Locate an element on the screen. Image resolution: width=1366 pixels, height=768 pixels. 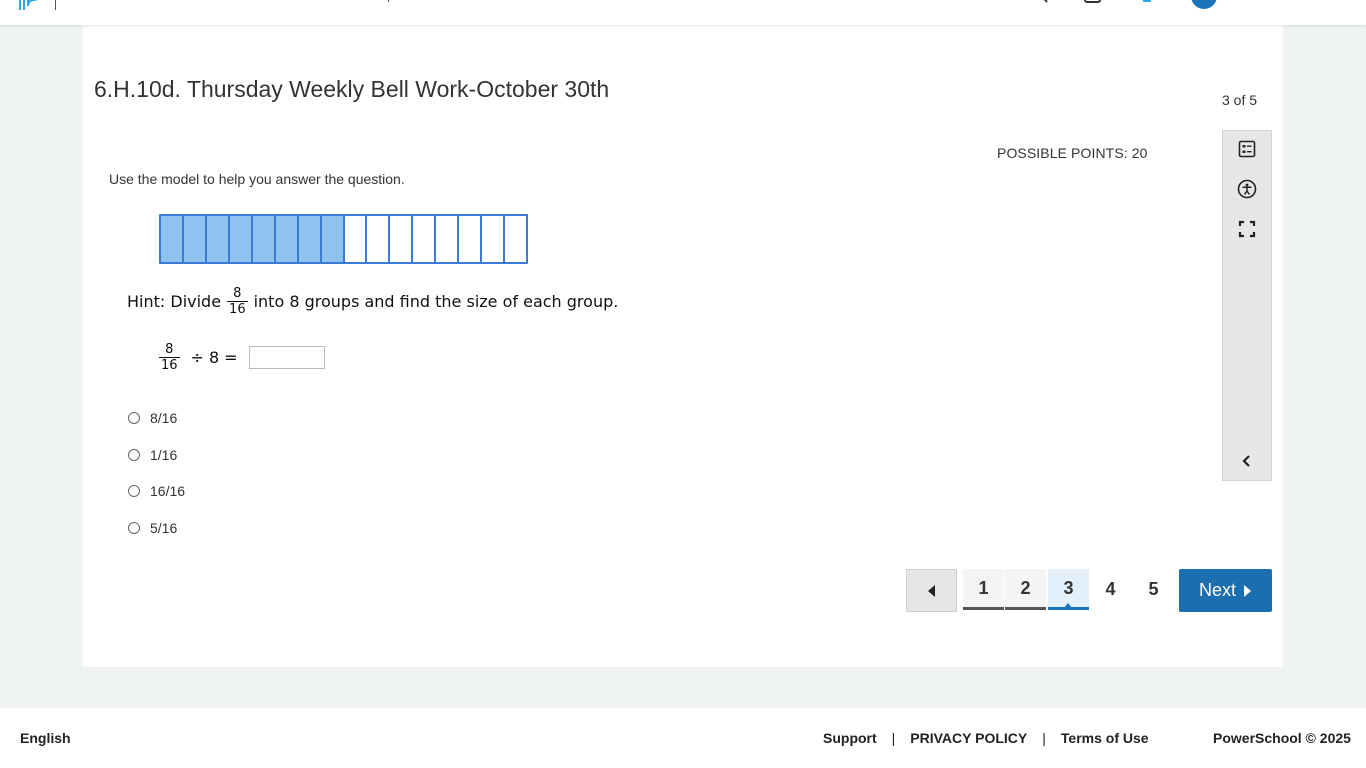
answer-choices: 8/16 1/16 16/16 5/16 is located at coordinates (156, 481).